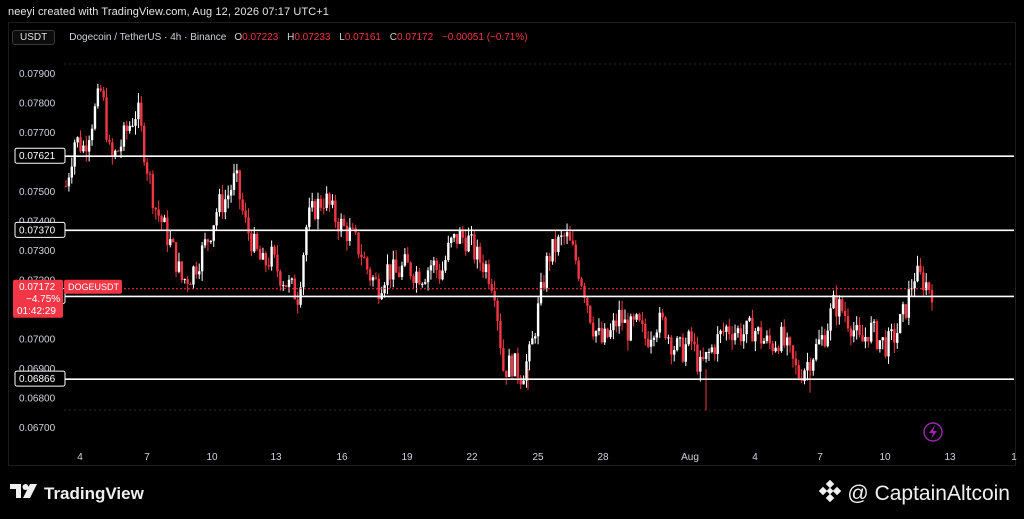 The image size is (1024, 519). What do you see at coordinates (94, 287) in the screenshot?
I see `symbol-tag-label: DOGEUSDT` at bounding box center [94, 287].